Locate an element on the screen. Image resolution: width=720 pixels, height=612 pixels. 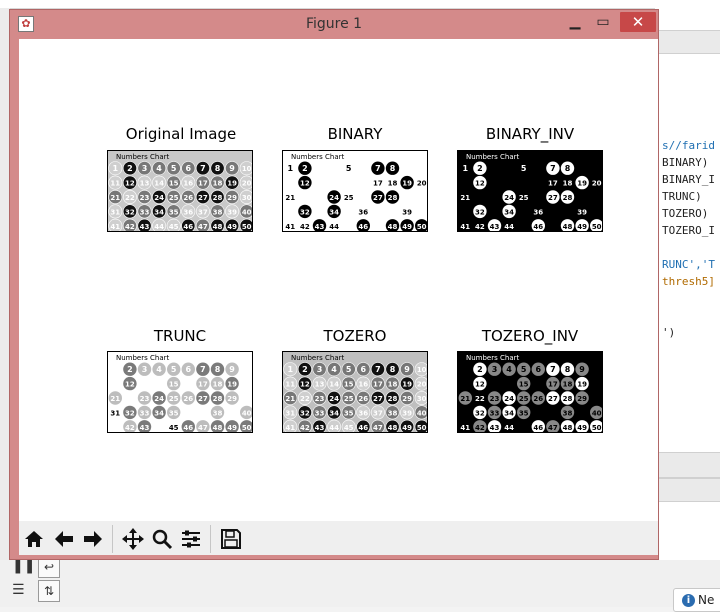
code-line: TOZERO) is located at coordinates (685, 213).